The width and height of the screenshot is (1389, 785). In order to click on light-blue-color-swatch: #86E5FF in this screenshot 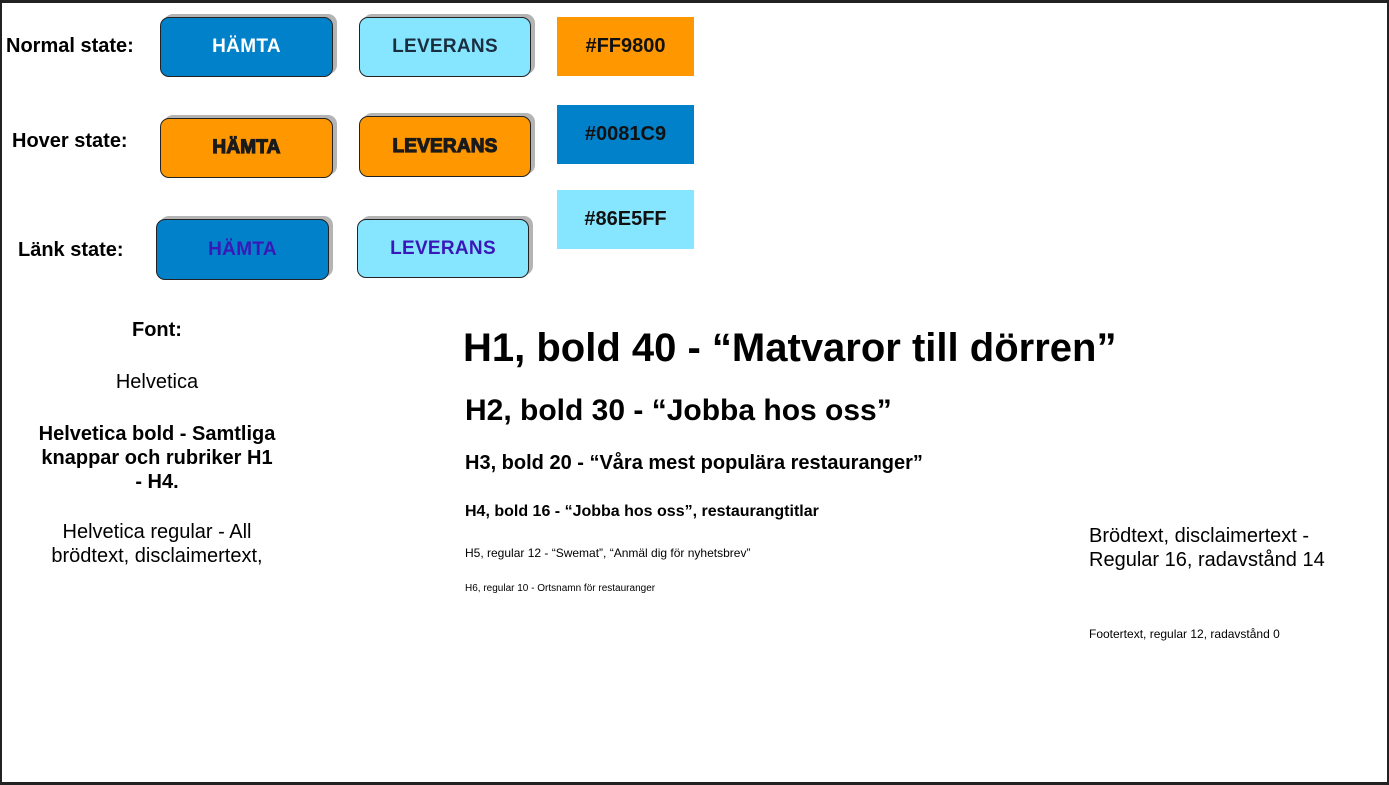, I will do `click(625, 219)`.